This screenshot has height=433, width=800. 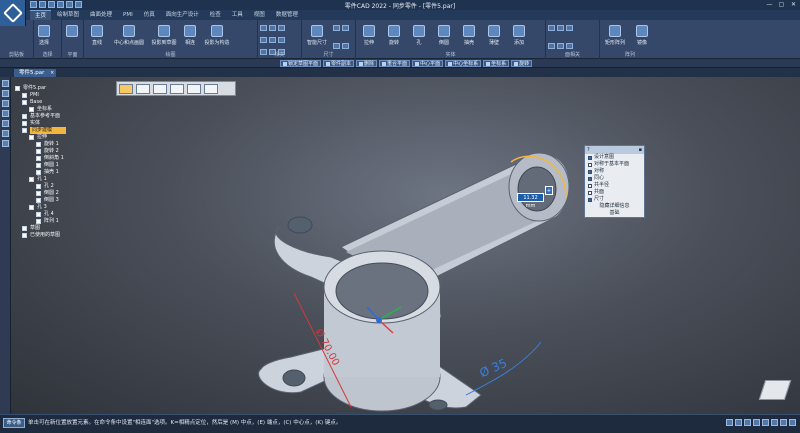 What do you see at coordinates (573, 39) in the screenshot?
I see `group-face-relate: 面相关` at bounding box center [573, 39].